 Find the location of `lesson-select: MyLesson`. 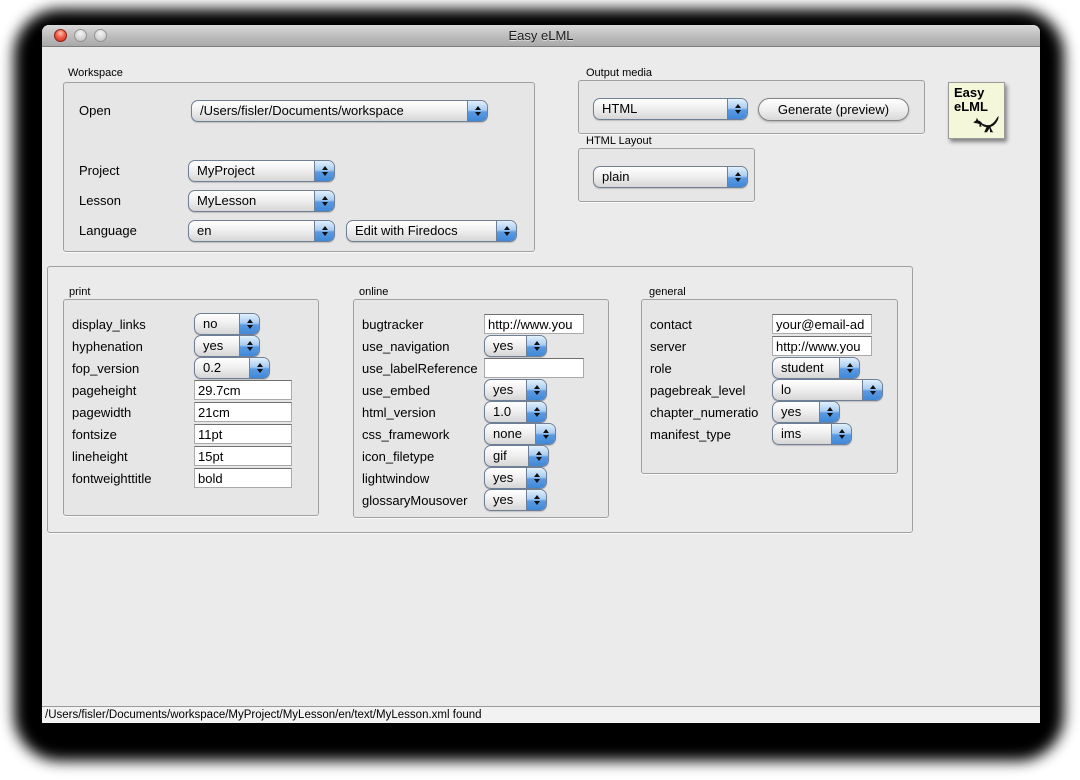

lesson-select: MyLesson is located at coordinates (261, 201).